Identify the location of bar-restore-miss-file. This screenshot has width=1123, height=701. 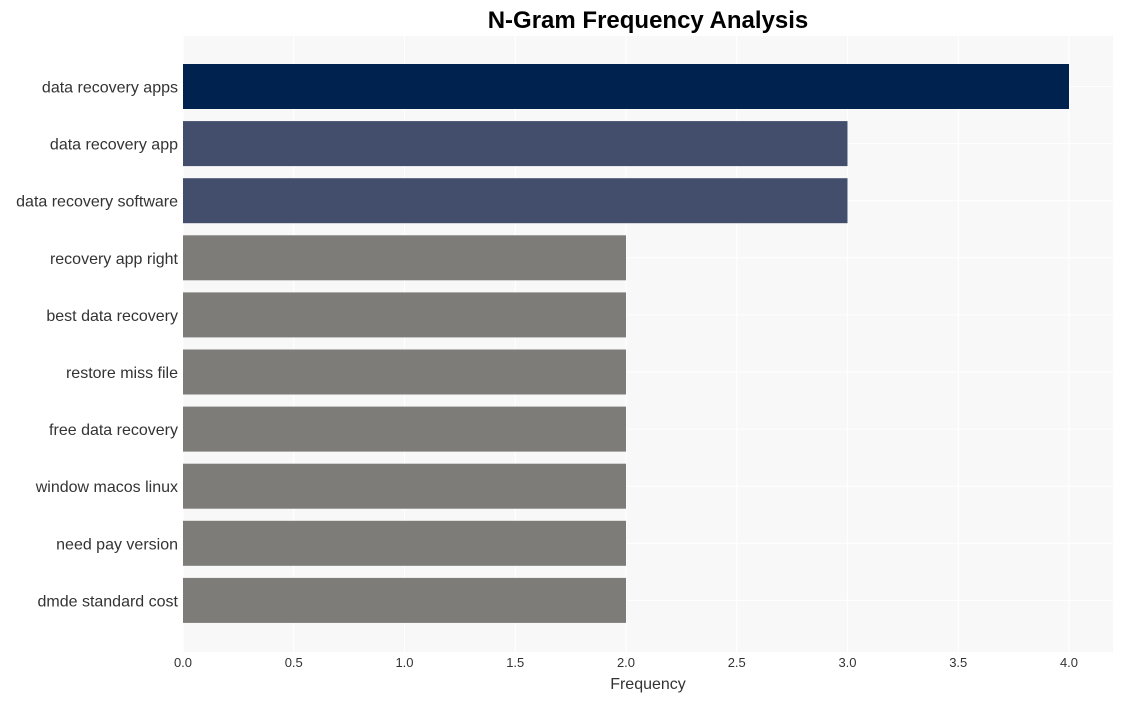
(404, 372).